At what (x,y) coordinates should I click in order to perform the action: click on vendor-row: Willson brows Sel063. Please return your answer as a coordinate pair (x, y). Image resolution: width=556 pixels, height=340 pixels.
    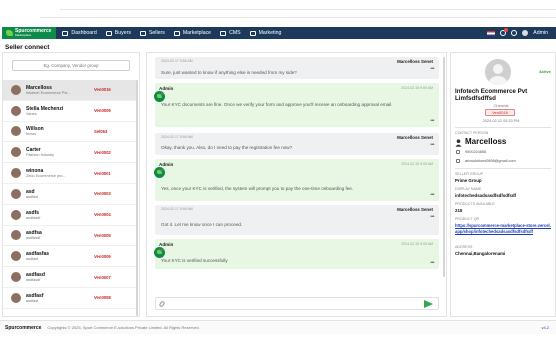
    Looking at the image, I should click on (70, 132).